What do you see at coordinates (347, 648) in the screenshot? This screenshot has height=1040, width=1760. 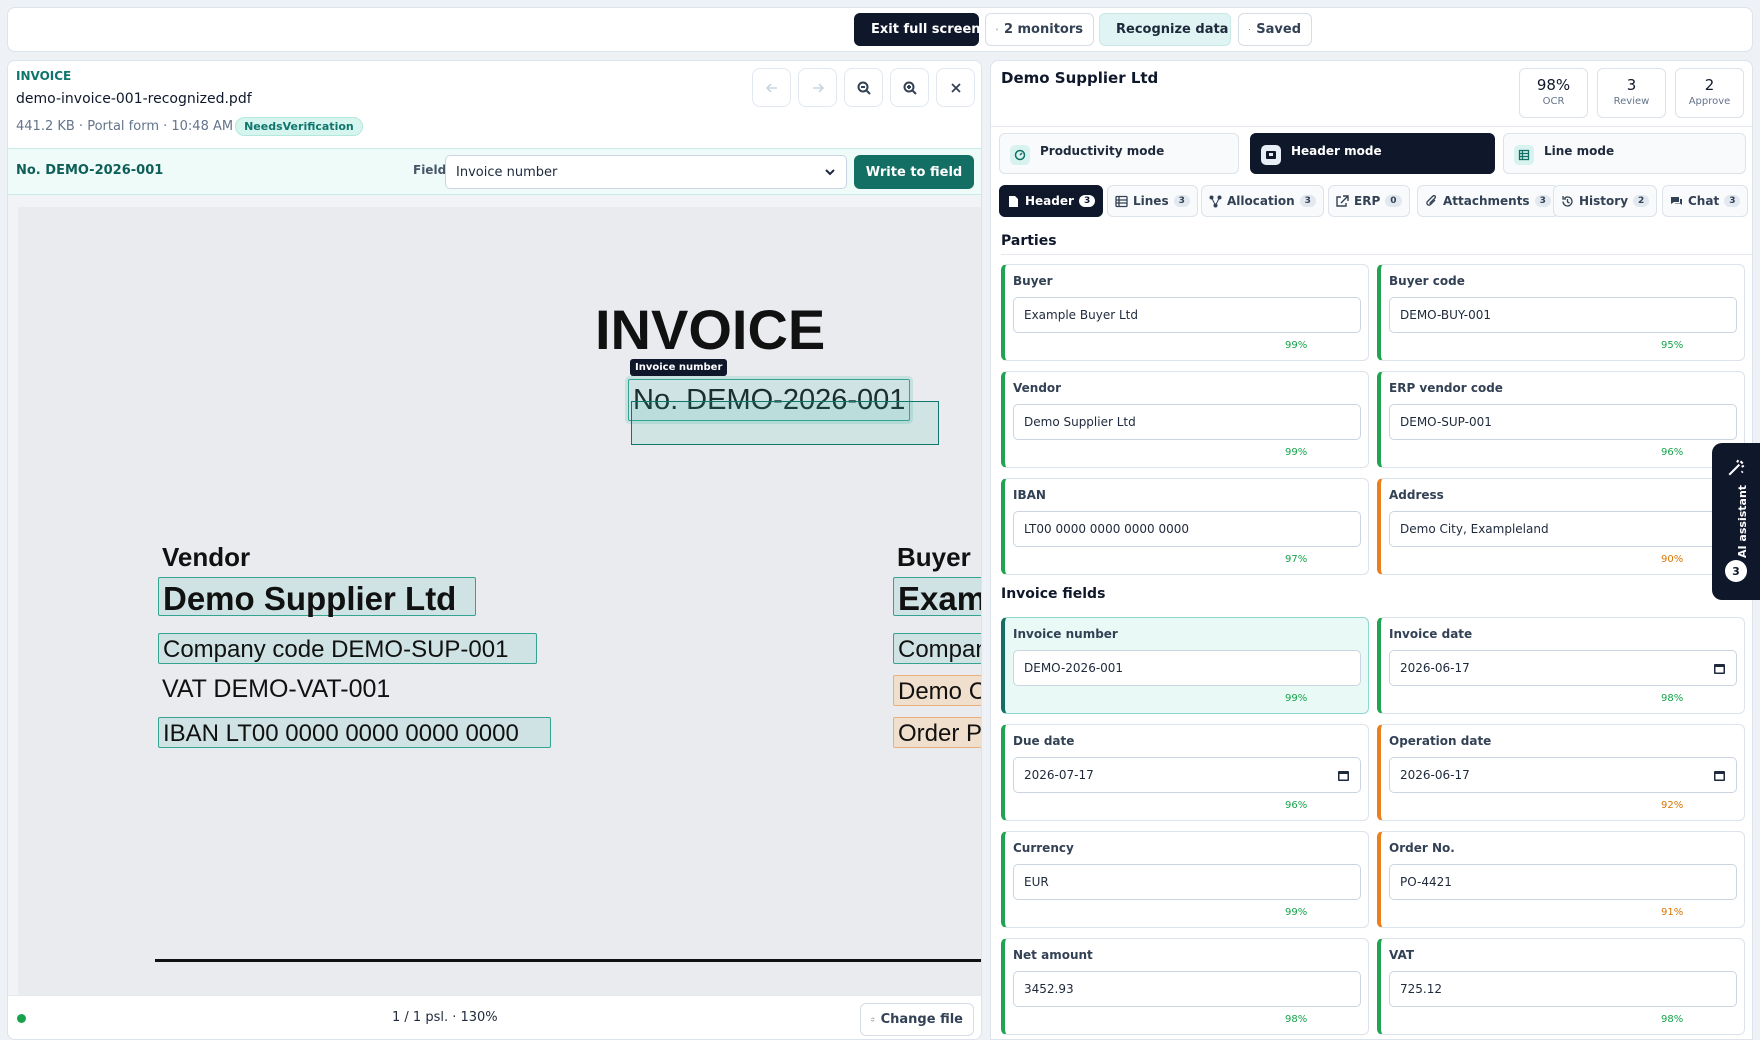 I see `vendor-code-highlight: Company code DEMO-SUP-001` at bounding box center [347, 648].